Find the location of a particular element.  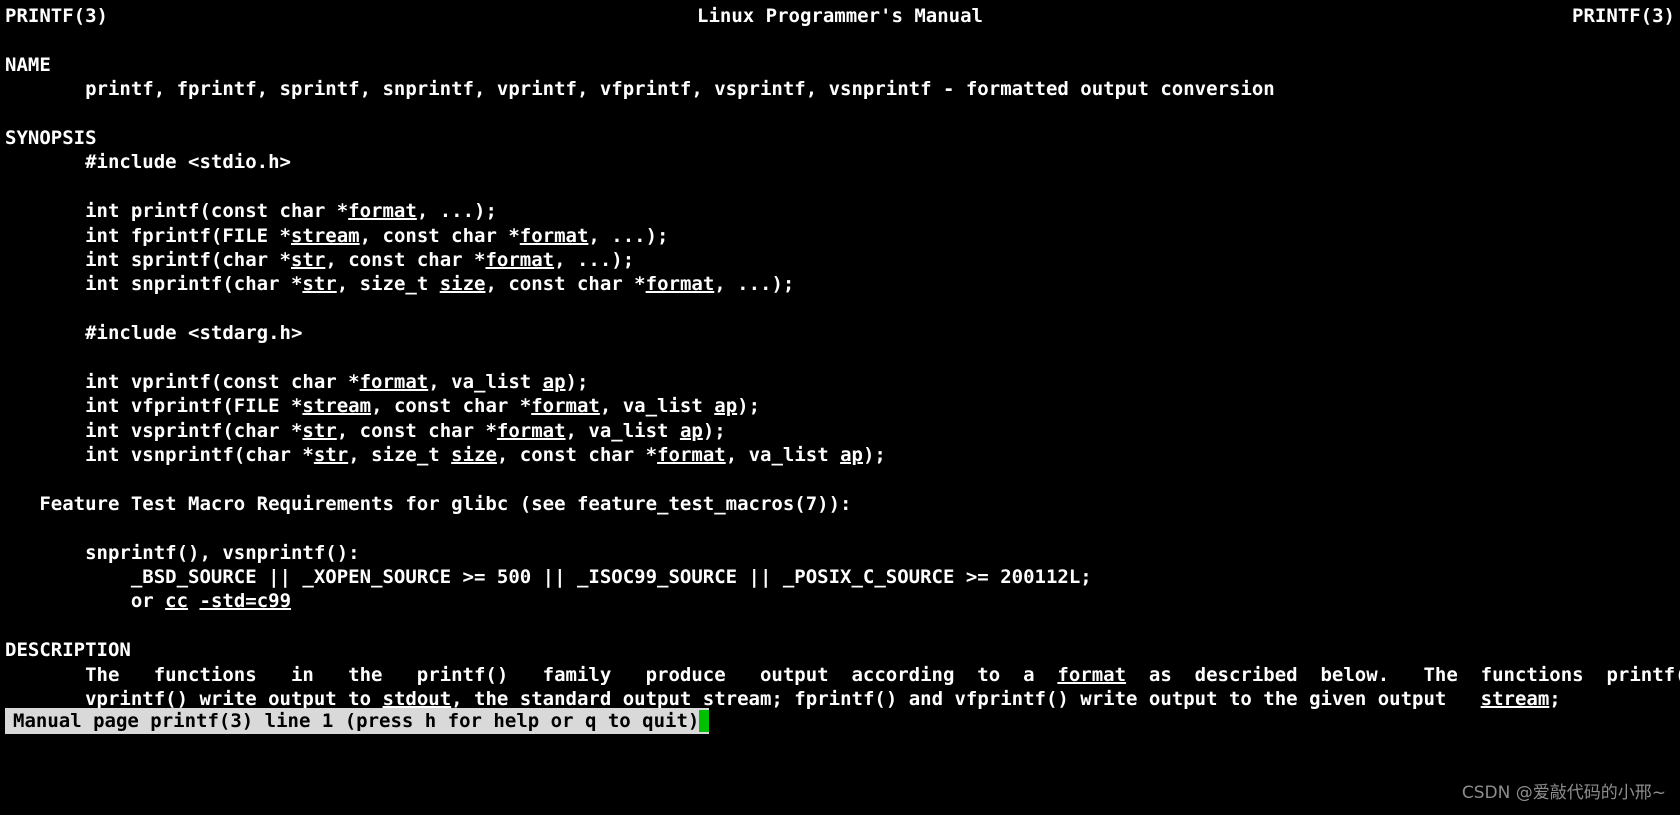

section-heading-description: DESCRIPTION is located at coordinates (68, 650).